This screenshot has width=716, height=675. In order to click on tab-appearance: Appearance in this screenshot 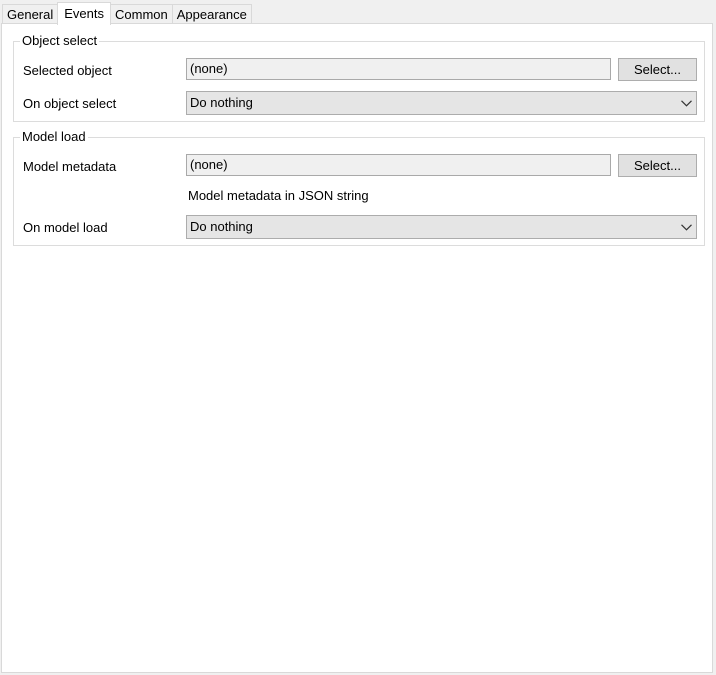, I will do `click(211, 14)`.